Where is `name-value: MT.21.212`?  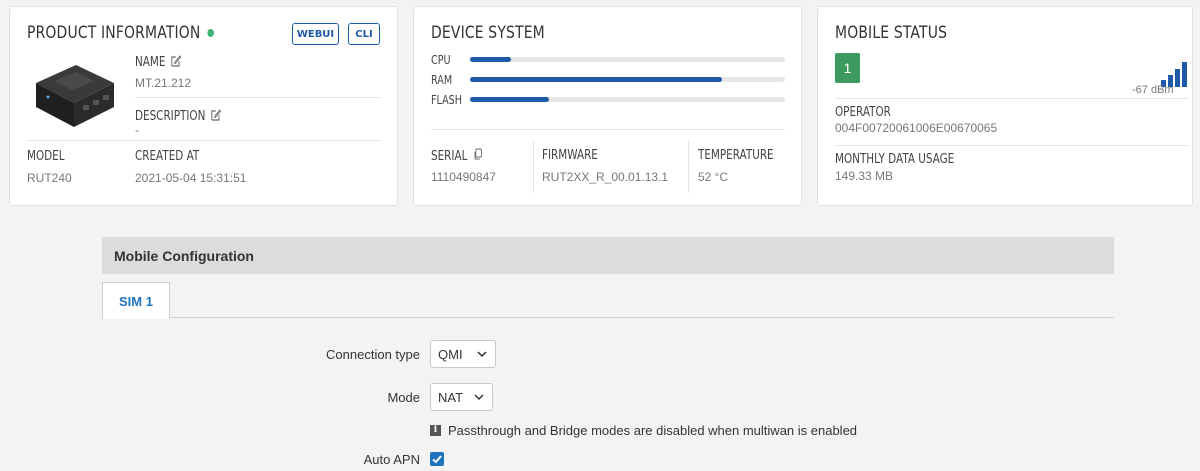
name-value: MT.21.212 is located at coordinates (163, 83).